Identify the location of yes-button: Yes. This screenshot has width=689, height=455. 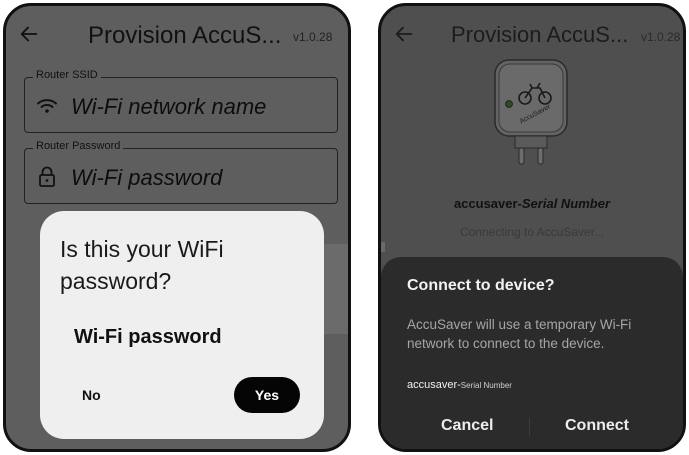
(267, 395).